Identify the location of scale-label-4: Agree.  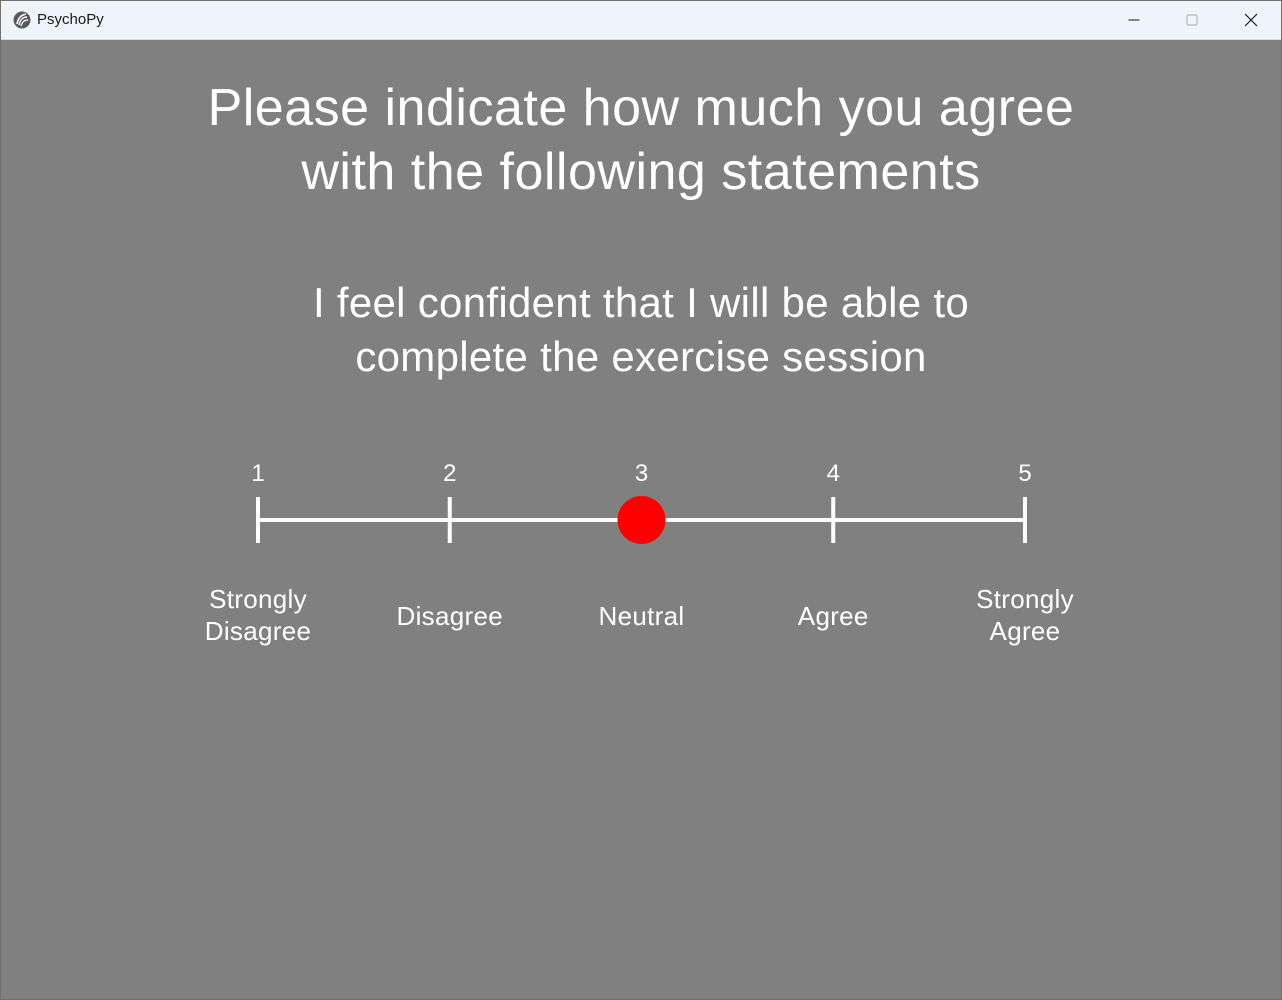
(833, 616).